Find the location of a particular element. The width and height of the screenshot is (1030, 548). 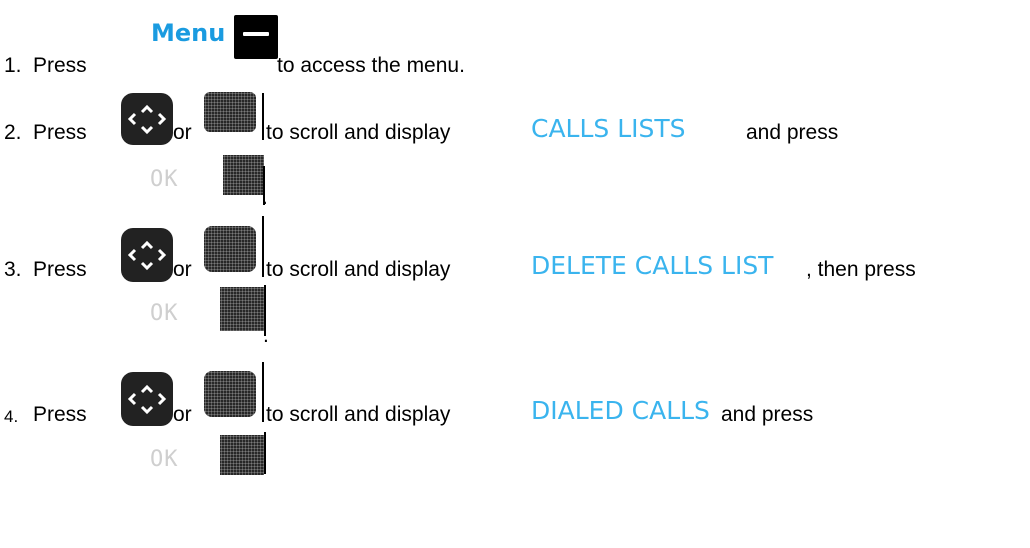

menu-label: Menu is located at coordinates (188, 33).